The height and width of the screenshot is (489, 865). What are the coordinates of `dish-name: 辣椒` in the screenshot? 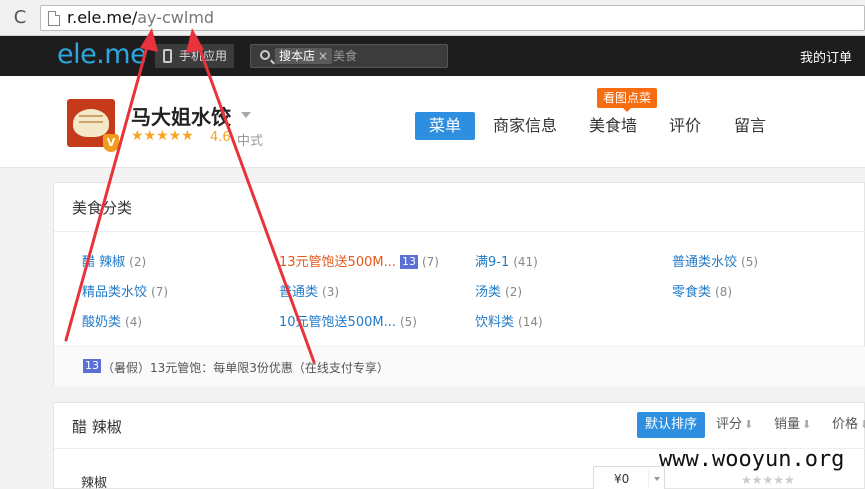 It's located at (94, 482).